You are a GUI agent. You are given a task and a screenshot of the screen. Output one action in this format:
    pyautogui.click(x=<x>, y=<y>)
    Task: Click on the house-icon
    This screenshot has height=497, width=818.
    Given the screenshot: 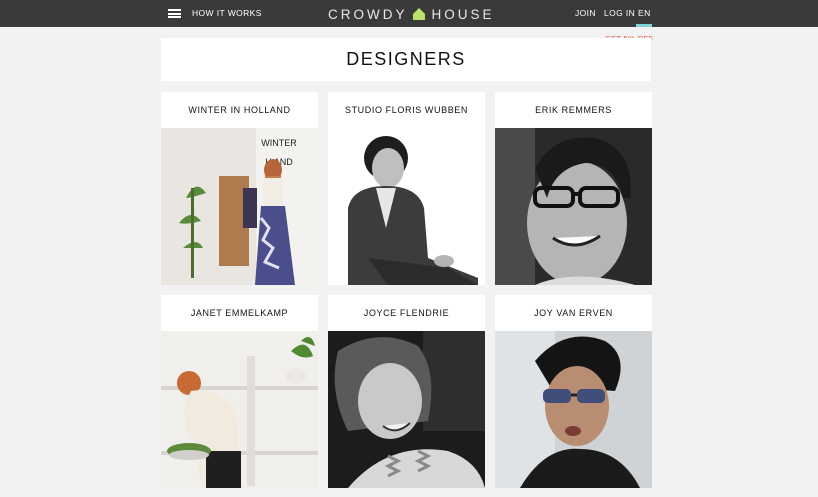 What is the action you would take?
    pyautogui.click(x=419, y=14)
    